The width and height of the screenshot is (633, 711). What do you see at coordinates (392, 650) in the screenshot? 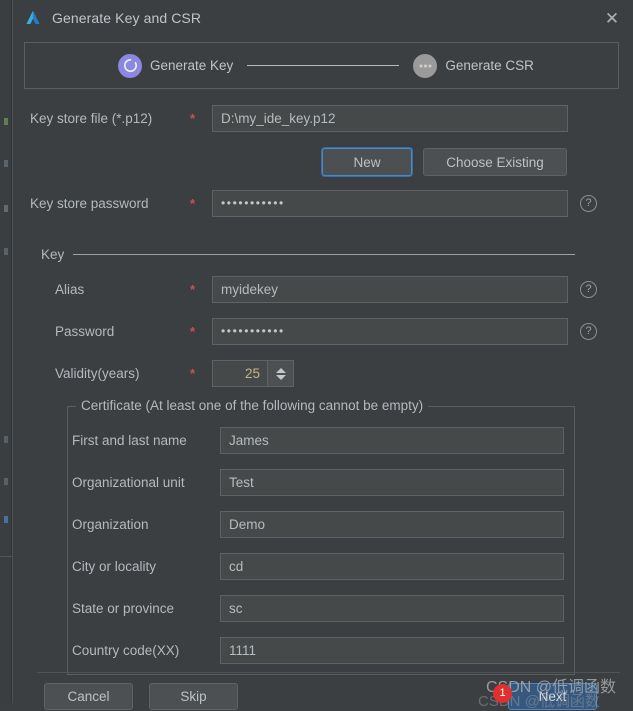
I see `country-code-input: 1111` at bounding box center [392, 650].